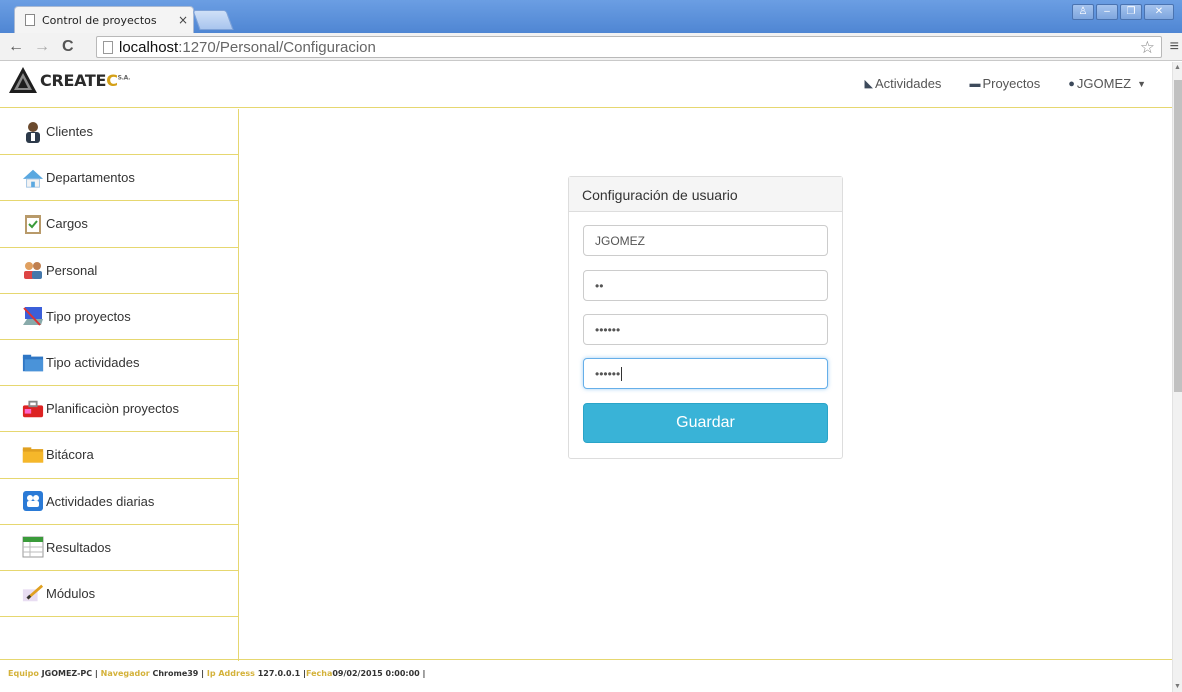 Image resolution: width=1182 pixels, height=692 pixels. I want to click on window-controls: ♙ – ❐ ✕, so click(1123, 12).